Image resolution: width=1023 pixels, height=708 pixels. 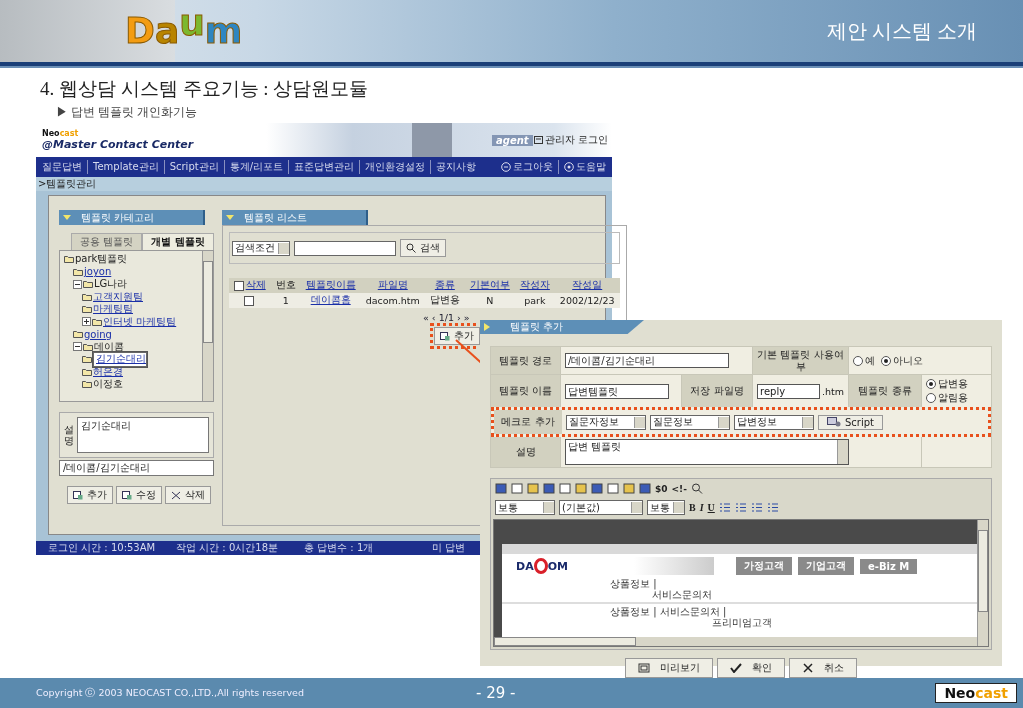 I want to click on tree-item: going, so click(x=98, y=334).